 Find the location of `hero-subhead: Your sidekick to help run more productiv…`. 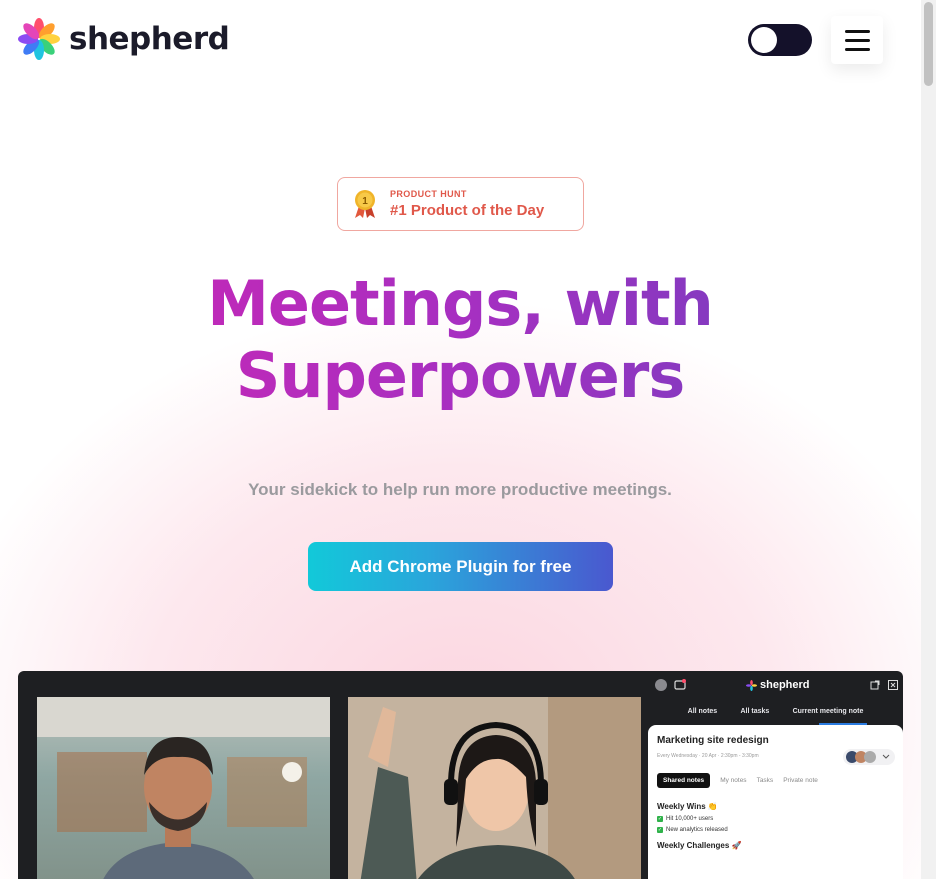

hero-subhead: Your sidekick to help run more productiv… is located at coordinates (460, 489).